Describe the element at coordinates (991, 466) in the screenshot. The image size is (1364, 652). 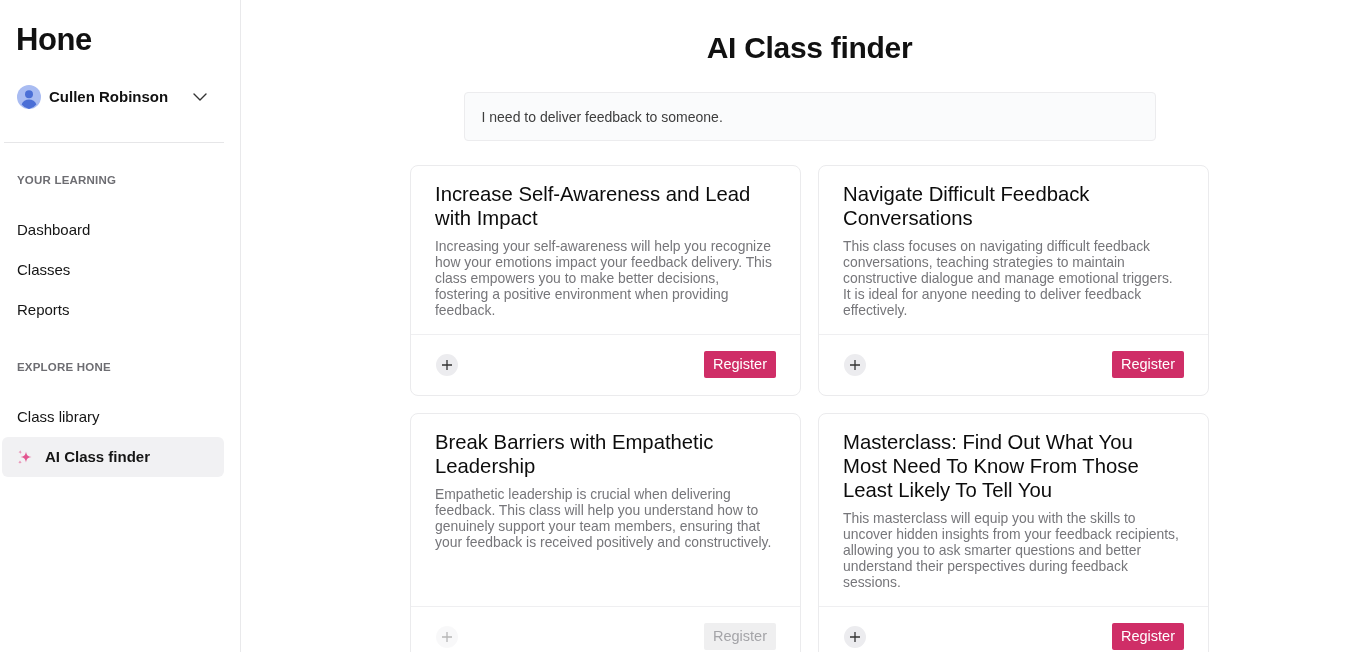
I see `class-title: Masterclass: Find Out What You Most Need To Know From Those Least Likely To Tell You` at that location.